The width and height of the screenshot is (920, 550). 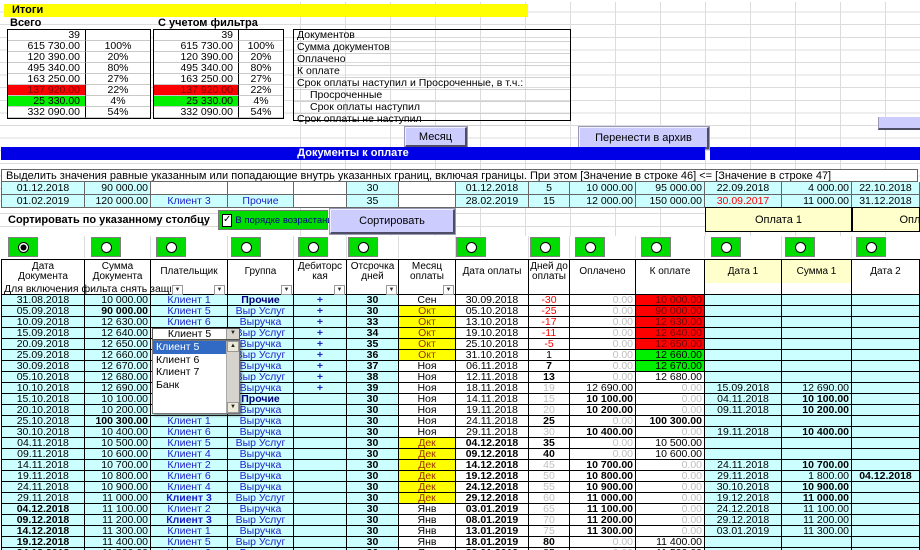 What do you see at coordinates (549, 188) in the screenshot?
I see `criteria-cell: 5` at bounding box center [549, 188].